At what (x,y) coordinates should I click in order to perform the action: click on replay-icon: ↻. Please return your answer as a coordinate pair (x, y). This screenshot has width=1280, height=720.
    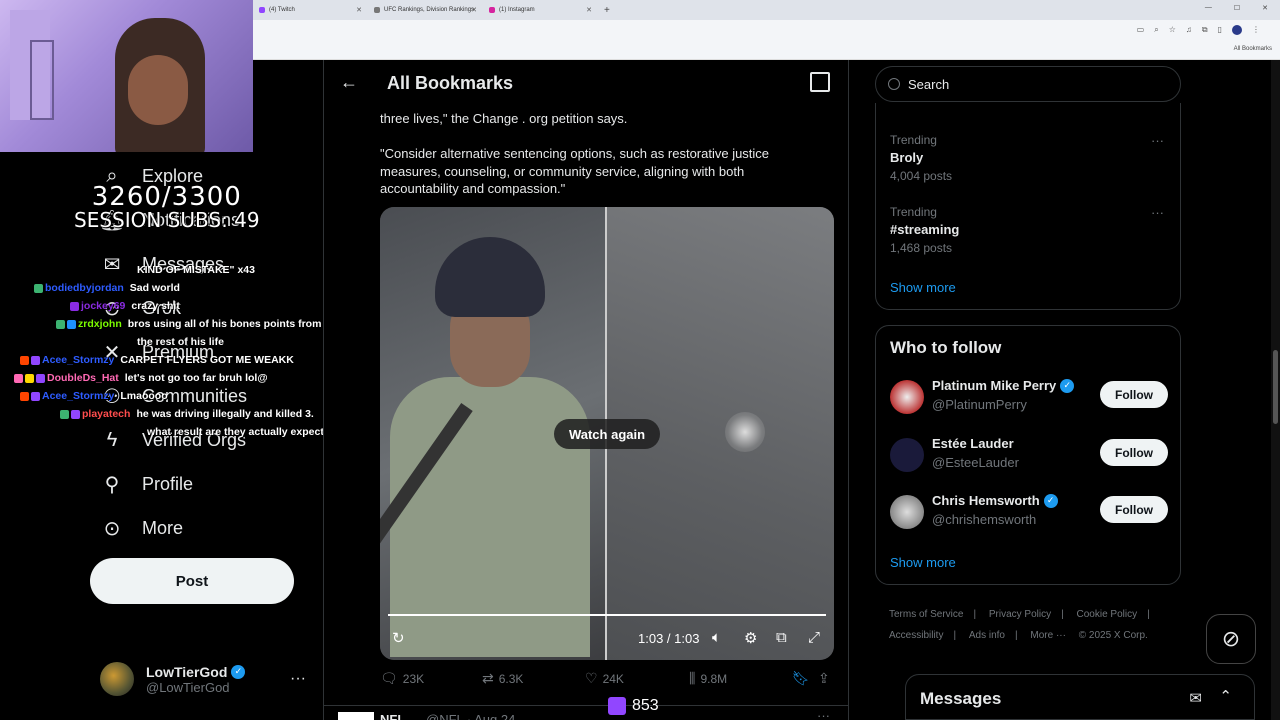
    Looking at the image, I should click on (398, 638).